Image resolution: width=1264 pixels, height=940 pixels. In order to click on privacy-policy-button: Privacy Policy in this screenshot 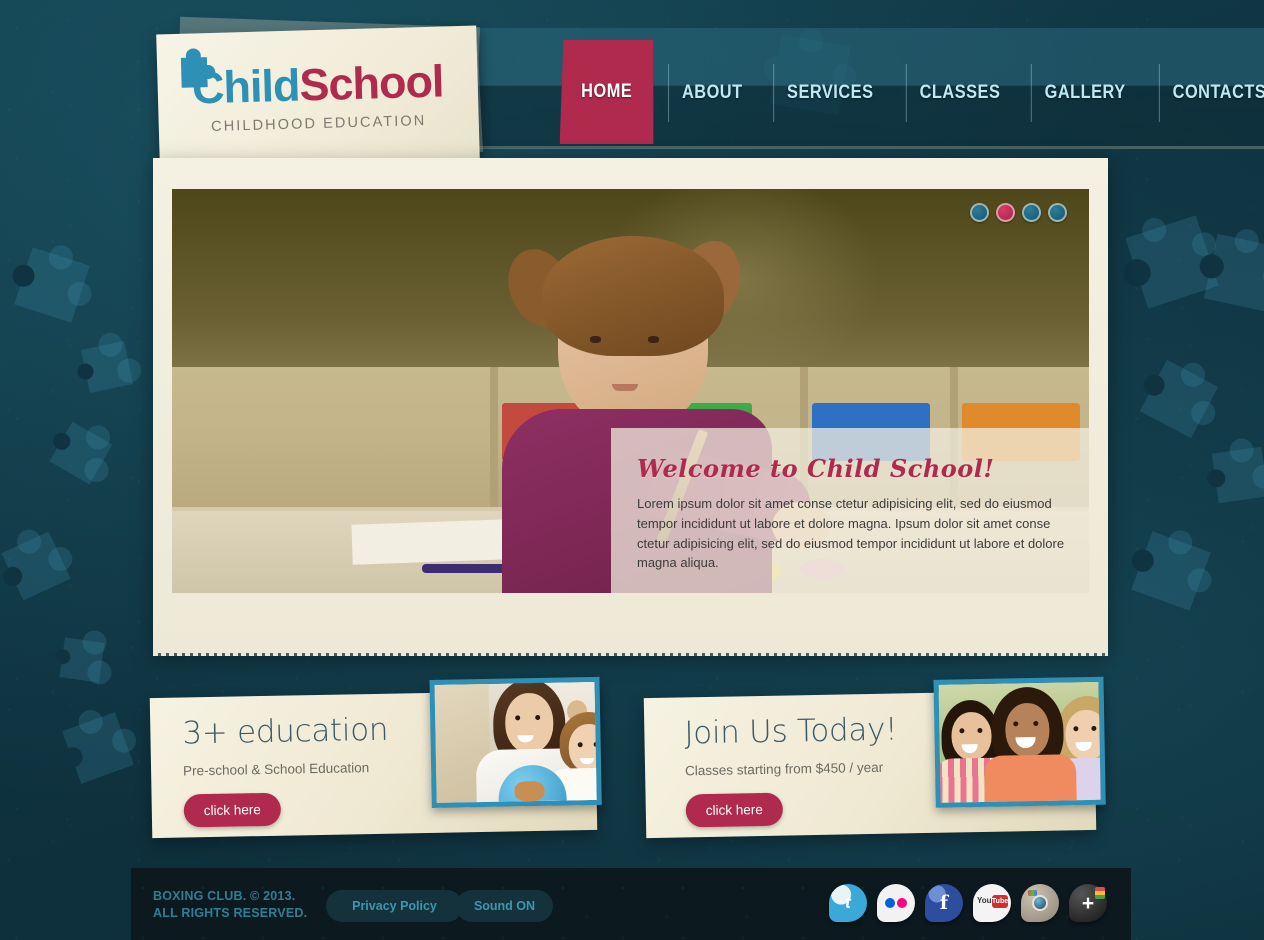, I will do `click(394, 906)`.